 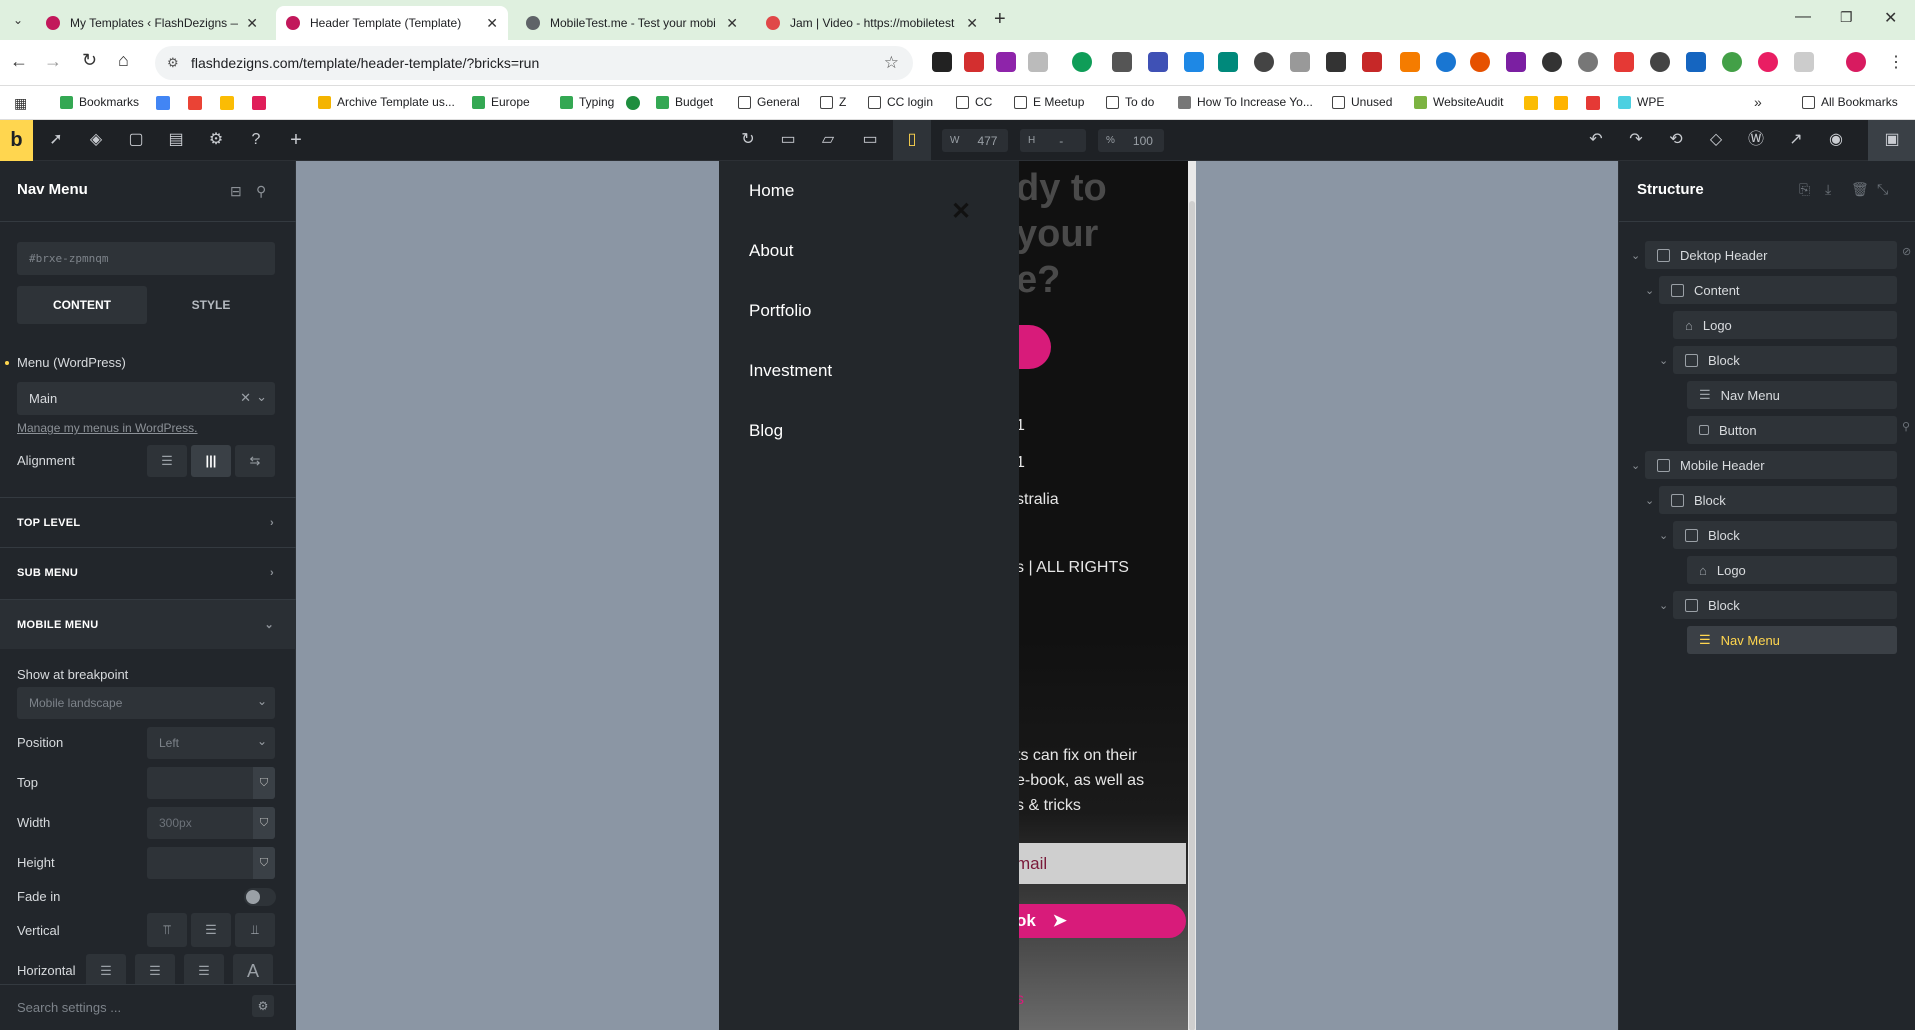 I want to click on undo-icon: ↶, so click(x=1596, y=140).